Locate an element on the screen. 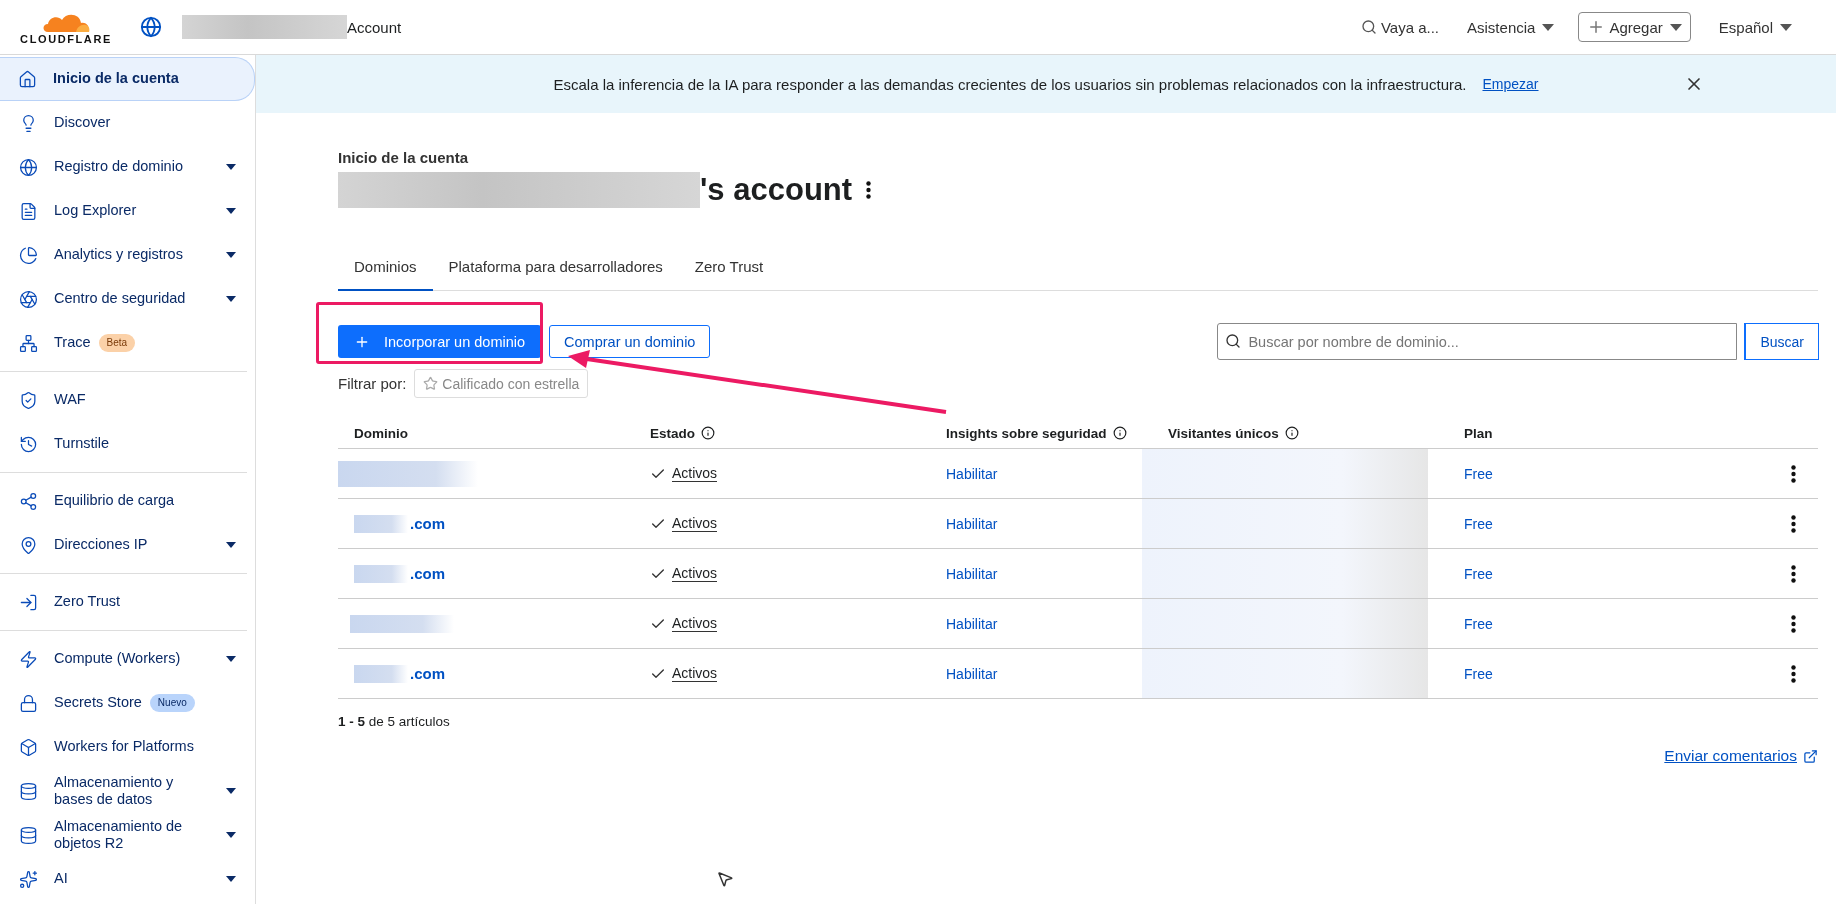  filter-chip: Calificado con estrella is located at coordinates (501, 383).